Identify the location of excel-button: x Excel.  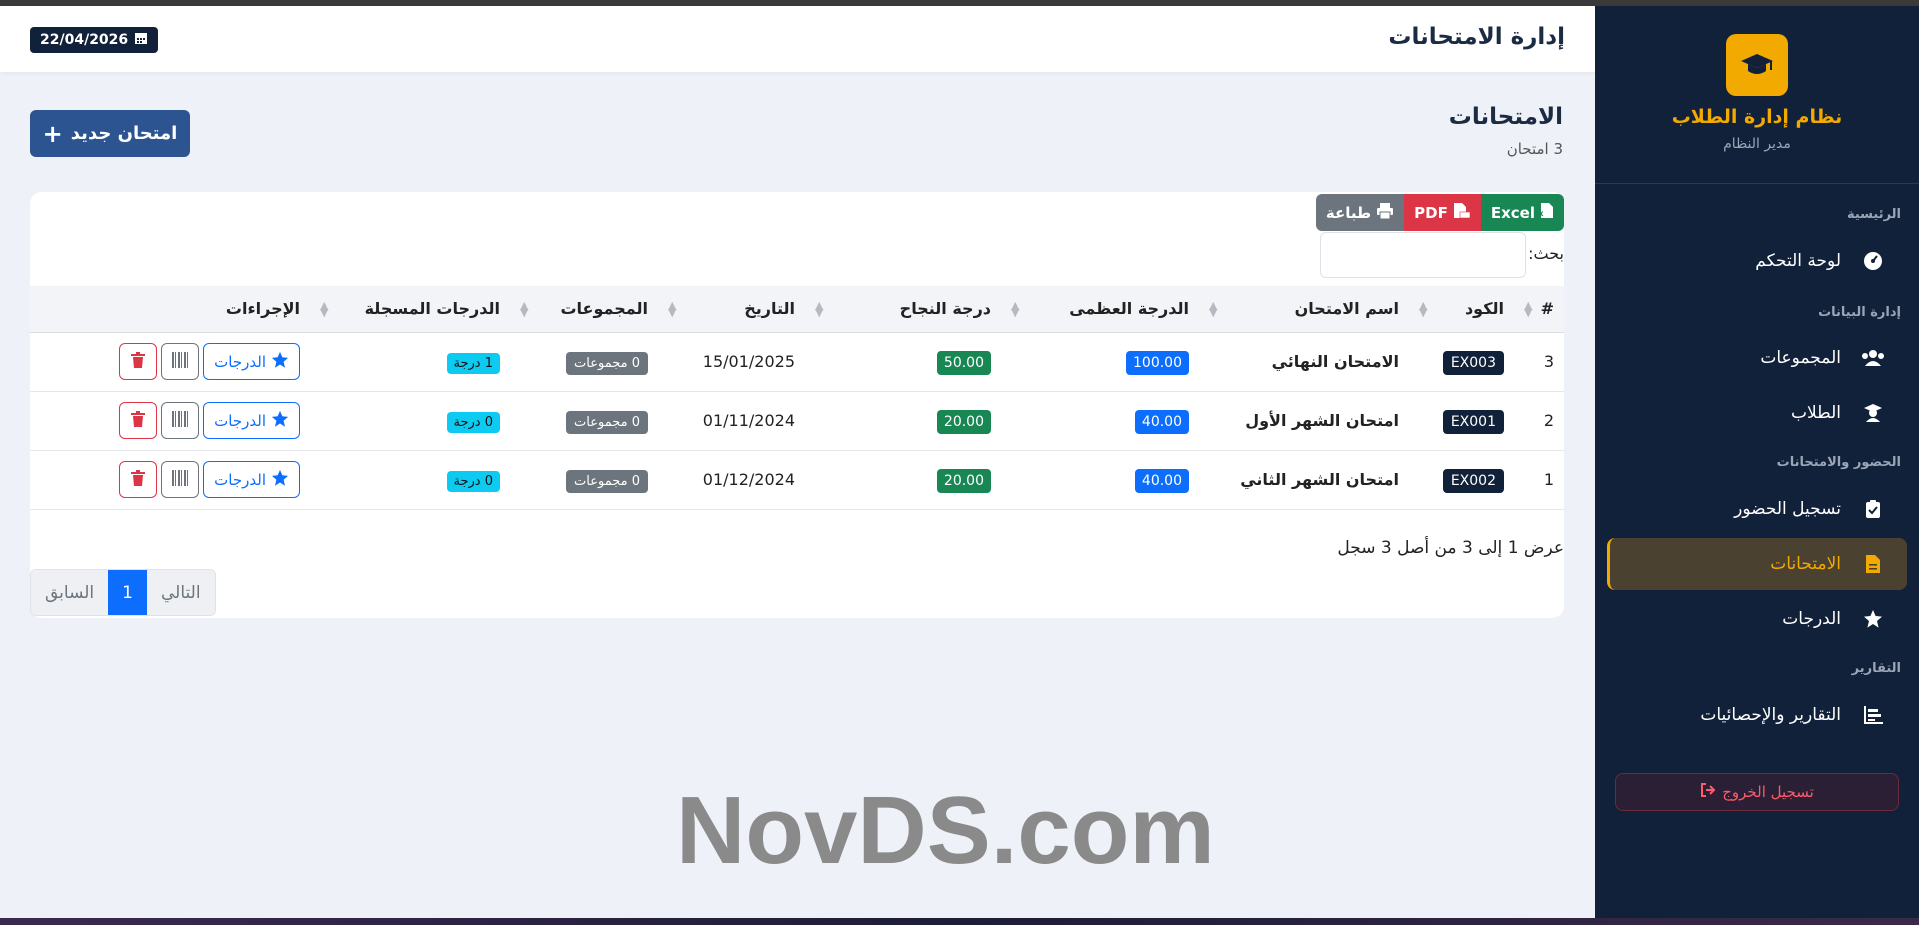
(1522, 212).